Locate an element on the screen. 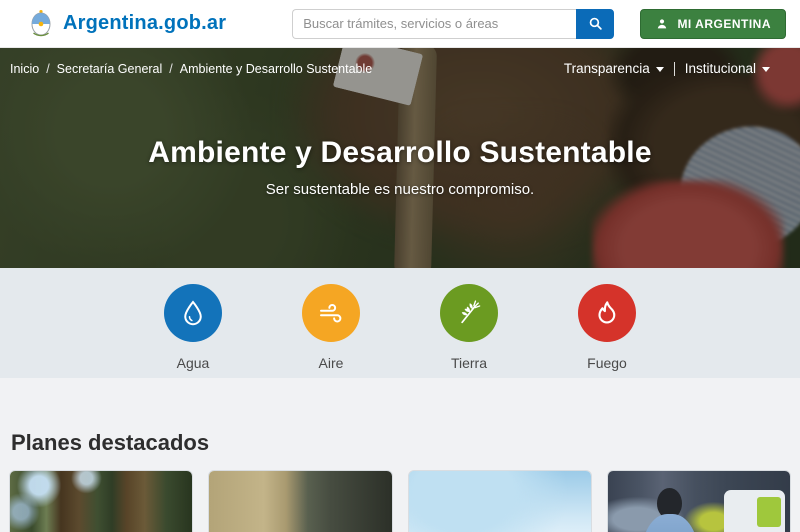 The height and width of the screenshot is (532, 800). element-label: Fuego is located at coordinates (607, 363).